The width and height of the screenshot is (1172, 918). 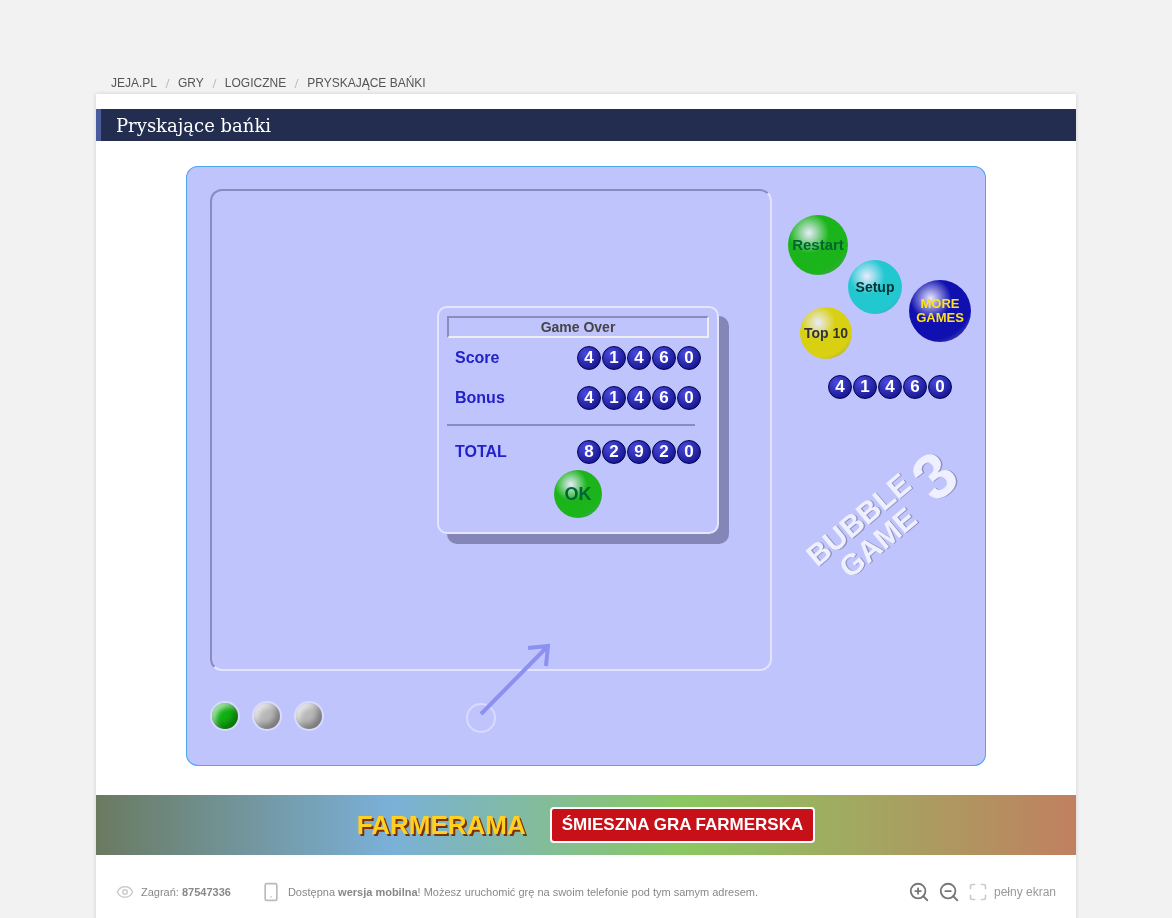 I want to click on score-label: TOTAL, so click(x=481, y=452).